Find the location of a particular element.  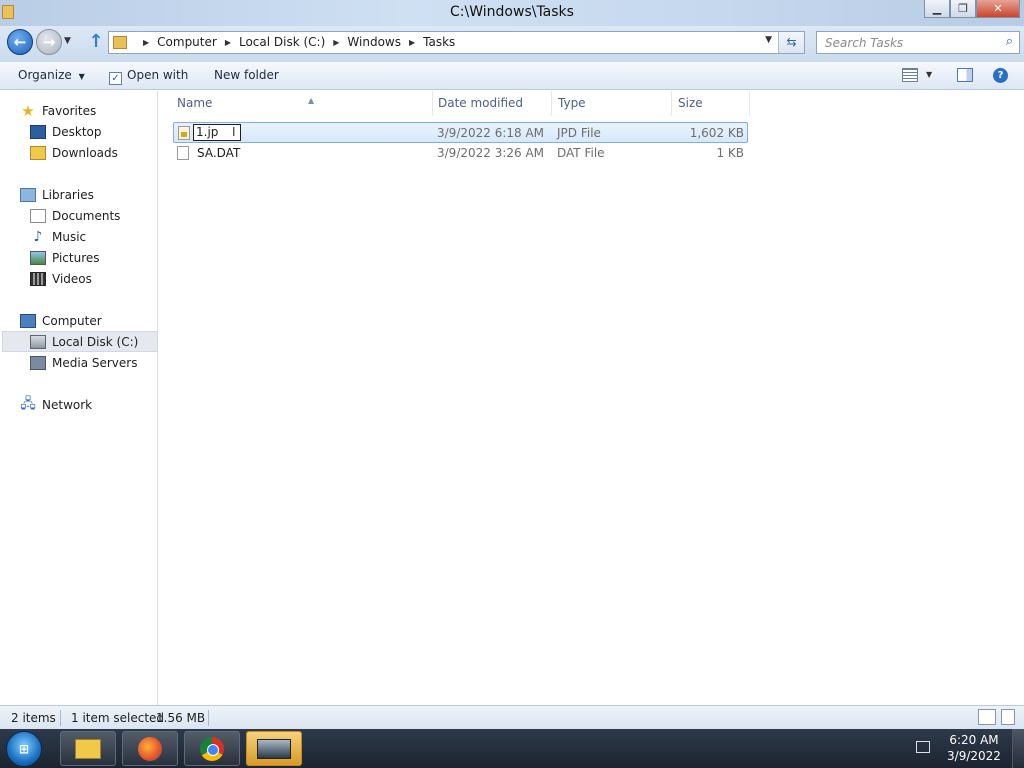

file-size: 1 KB is located at coordinates (730, 153).